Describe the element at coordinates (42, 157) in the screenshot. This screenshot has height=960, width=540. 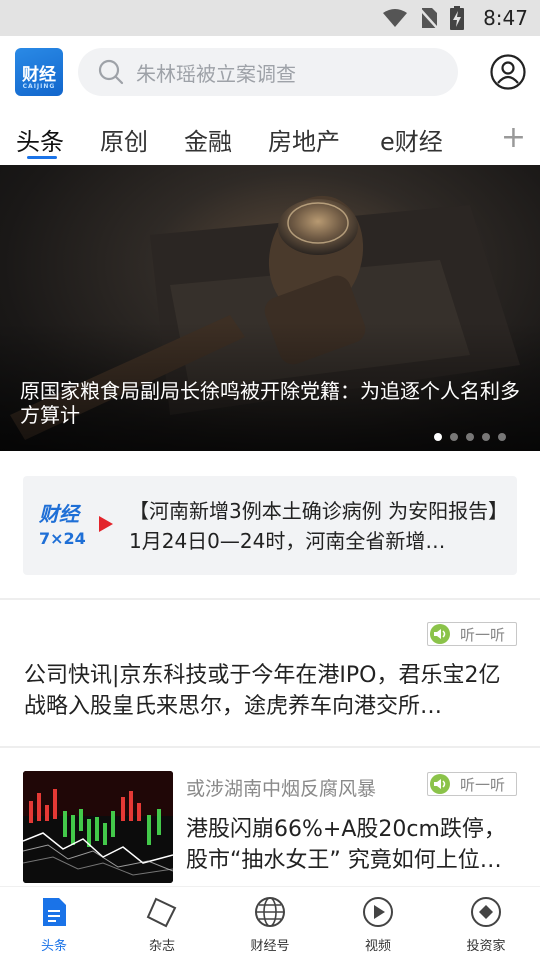
I see `active-tab-indicator` at that location.